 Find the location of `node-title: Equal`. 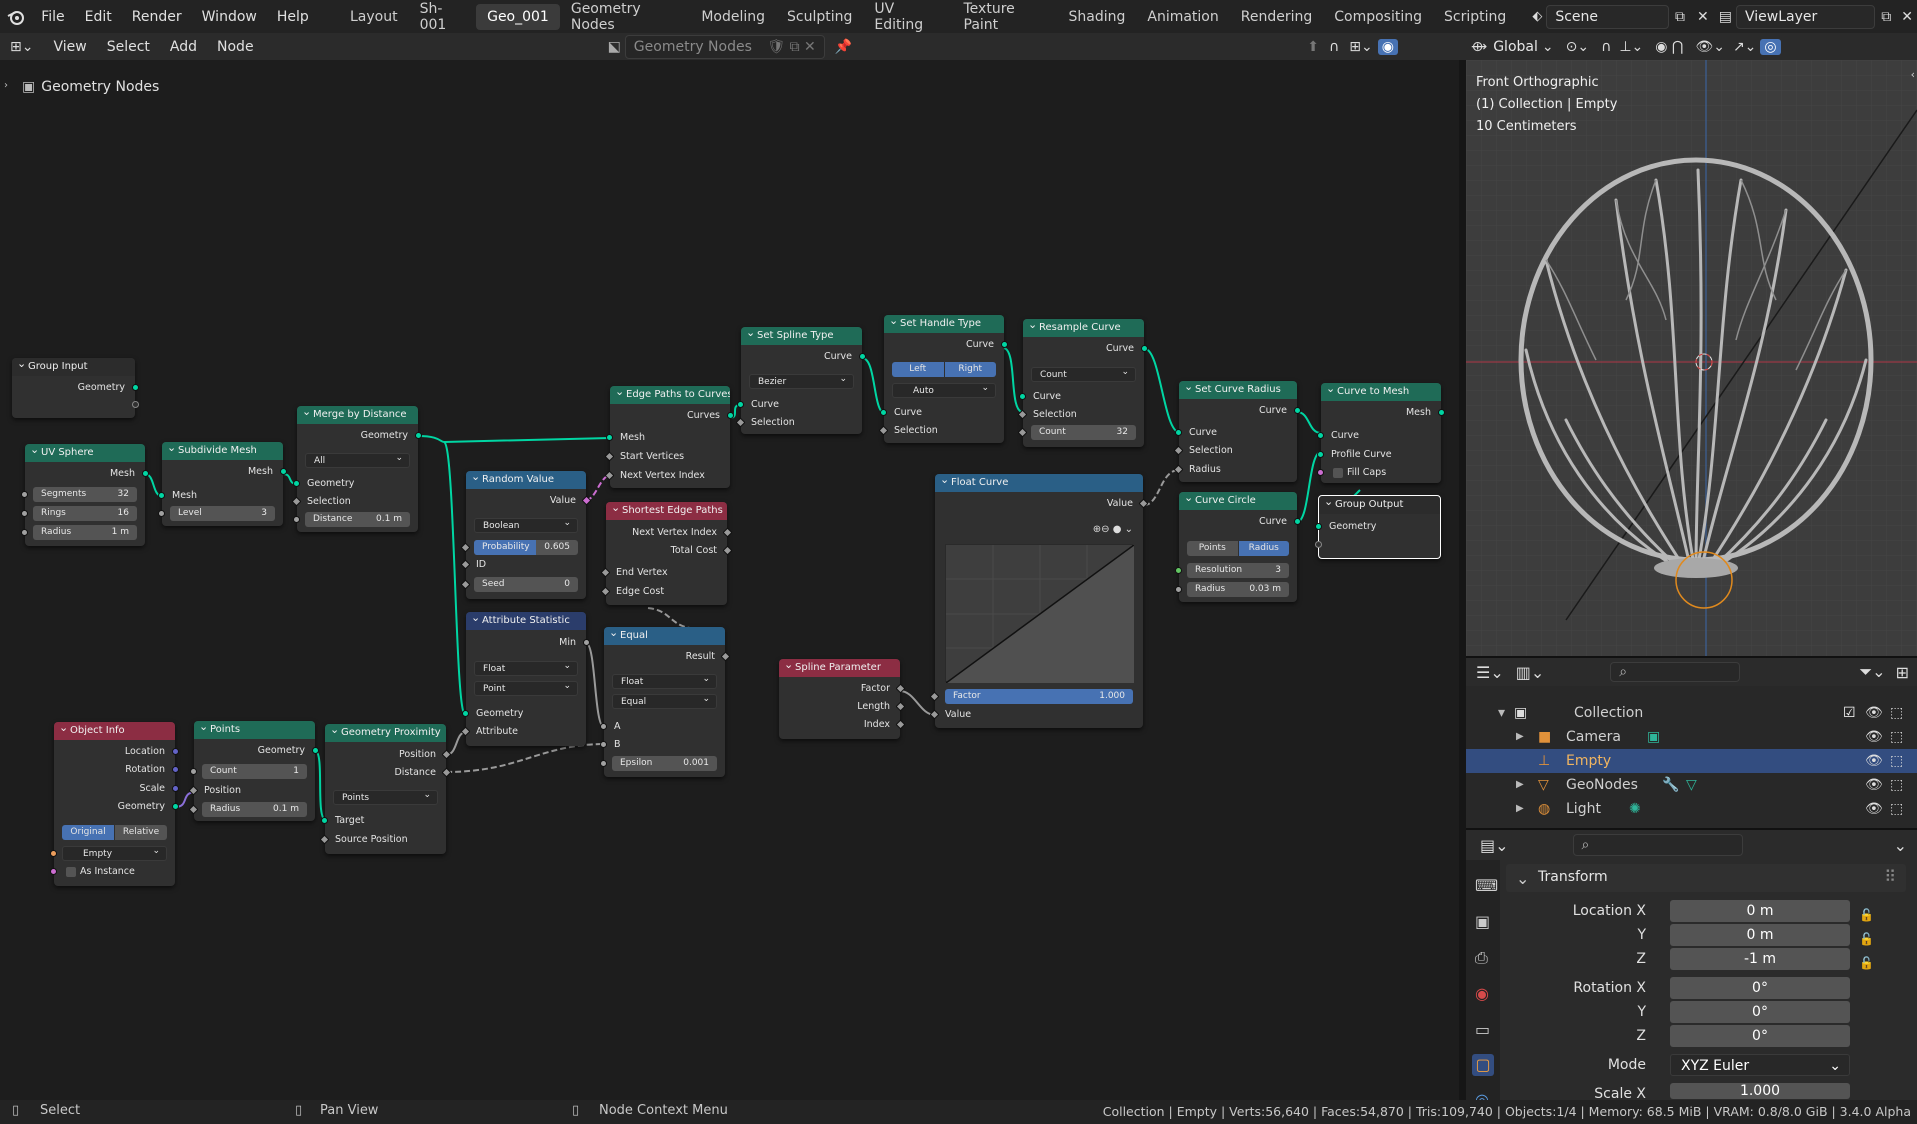

node-title: Equal is located at coordinates (664, 636).